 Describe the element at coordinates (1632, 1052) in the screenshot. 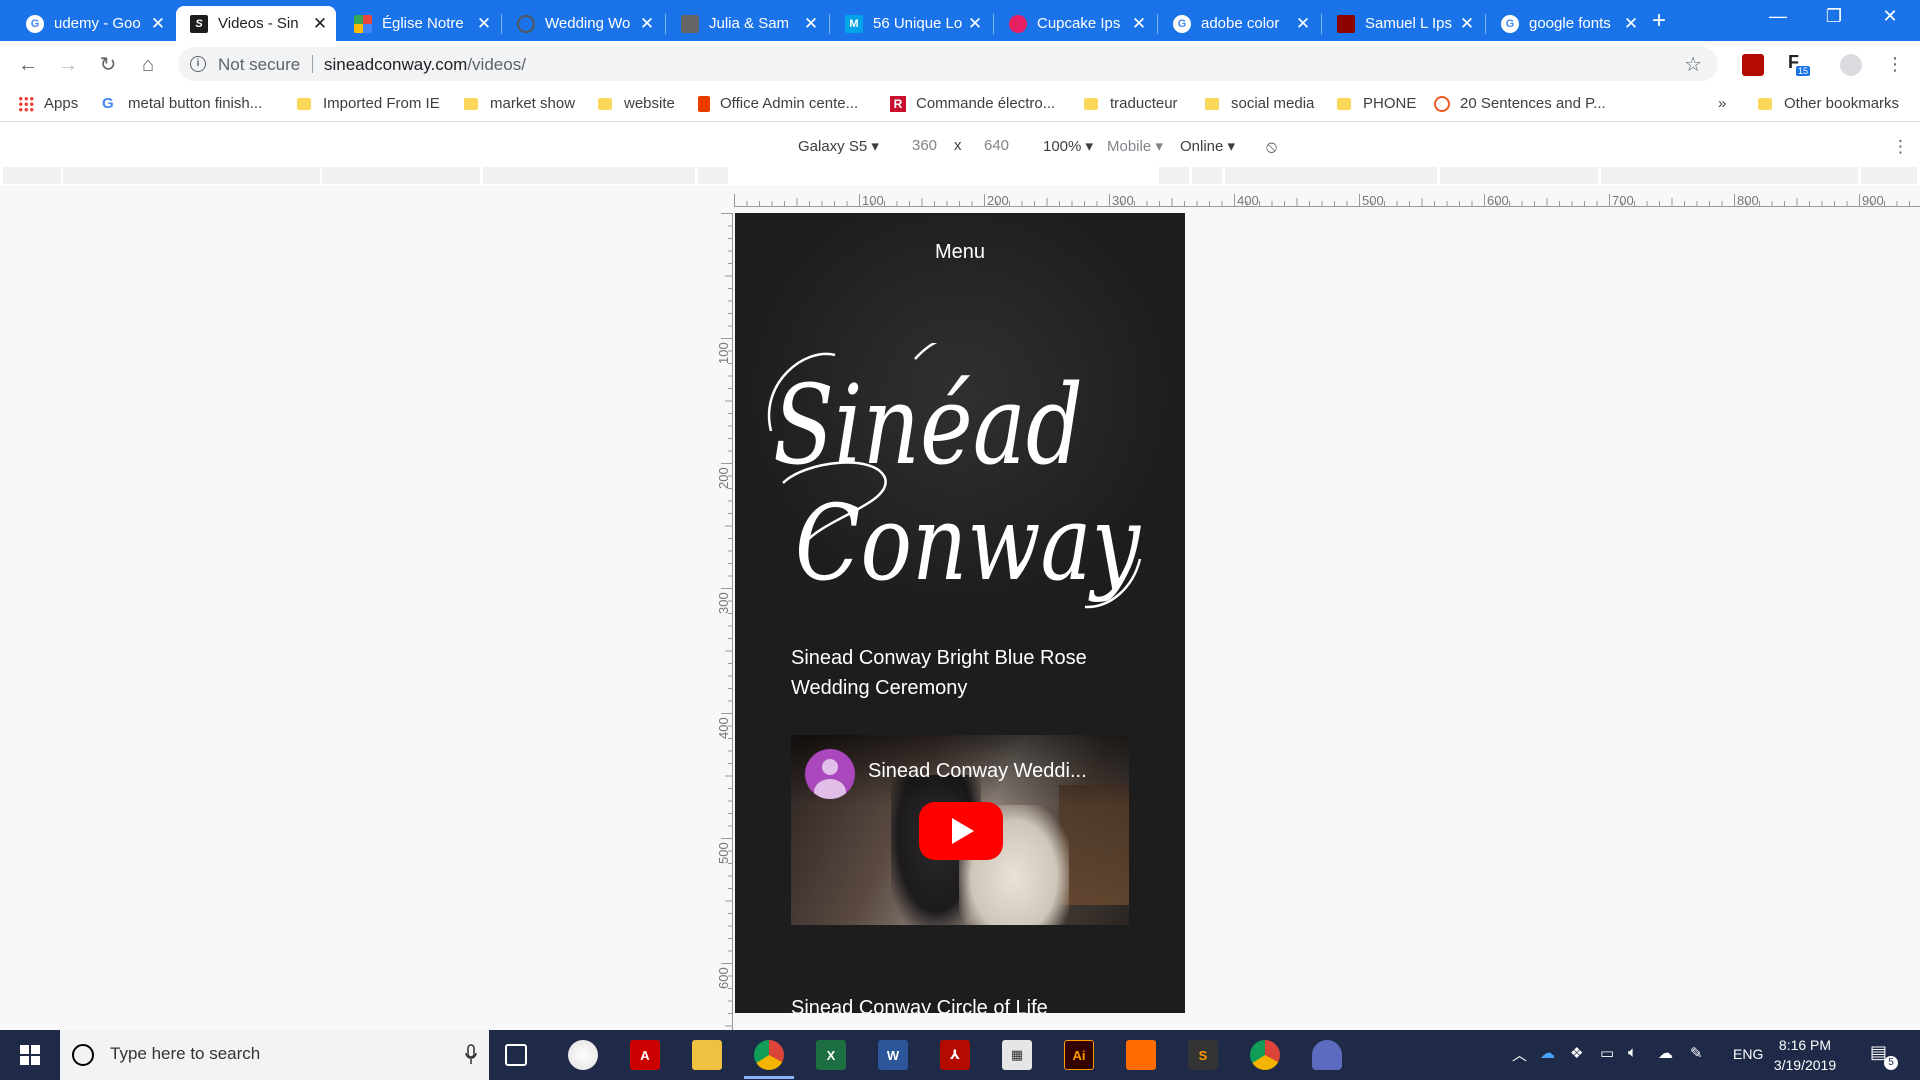

I see `volume-icon: 🔈︎` at that location.